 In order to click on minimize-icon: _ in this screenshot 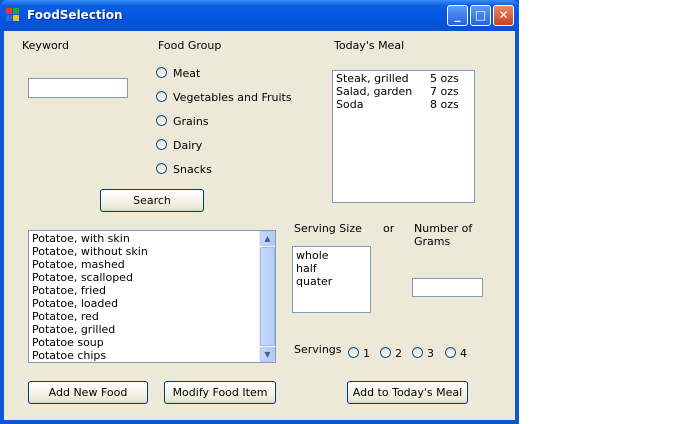, I will do `click(457, 15)`.